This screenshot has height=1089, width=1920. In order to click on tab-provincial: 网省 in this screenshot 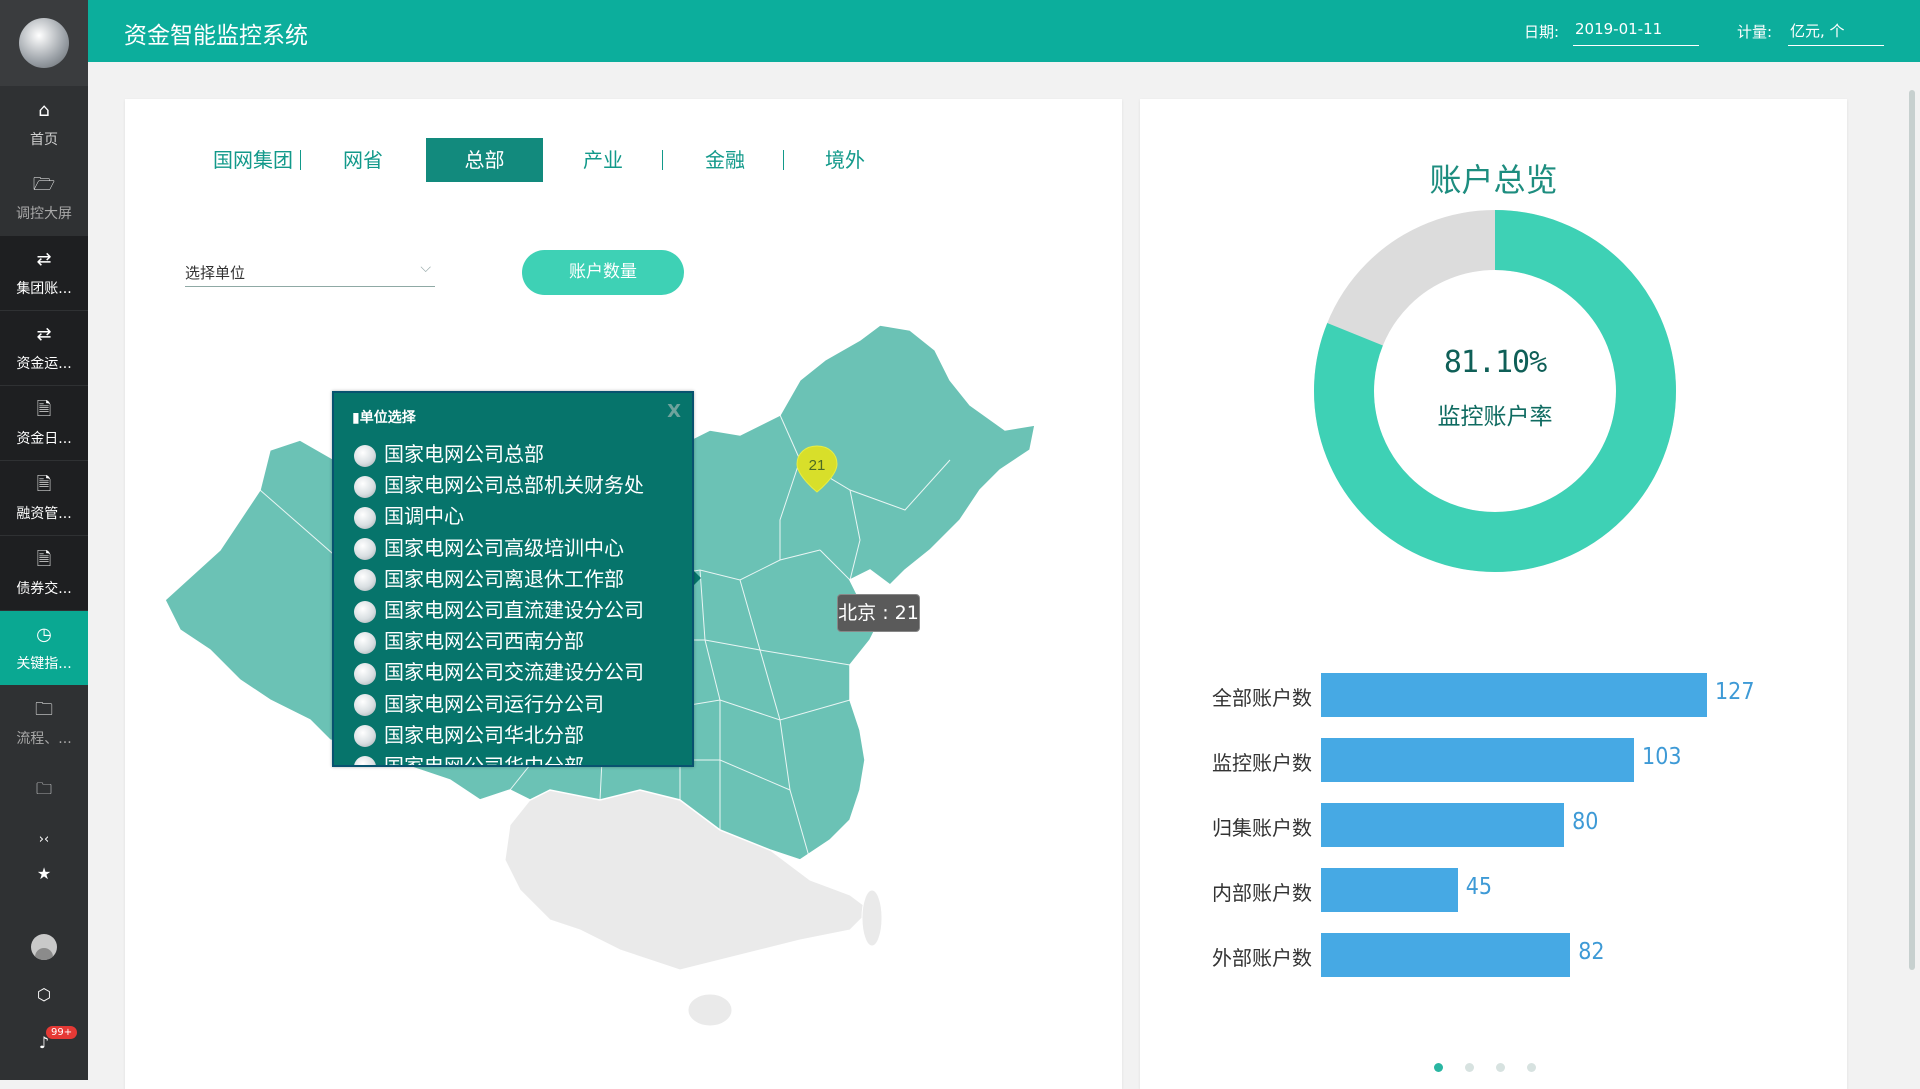, I will do `click(363, 160)`.